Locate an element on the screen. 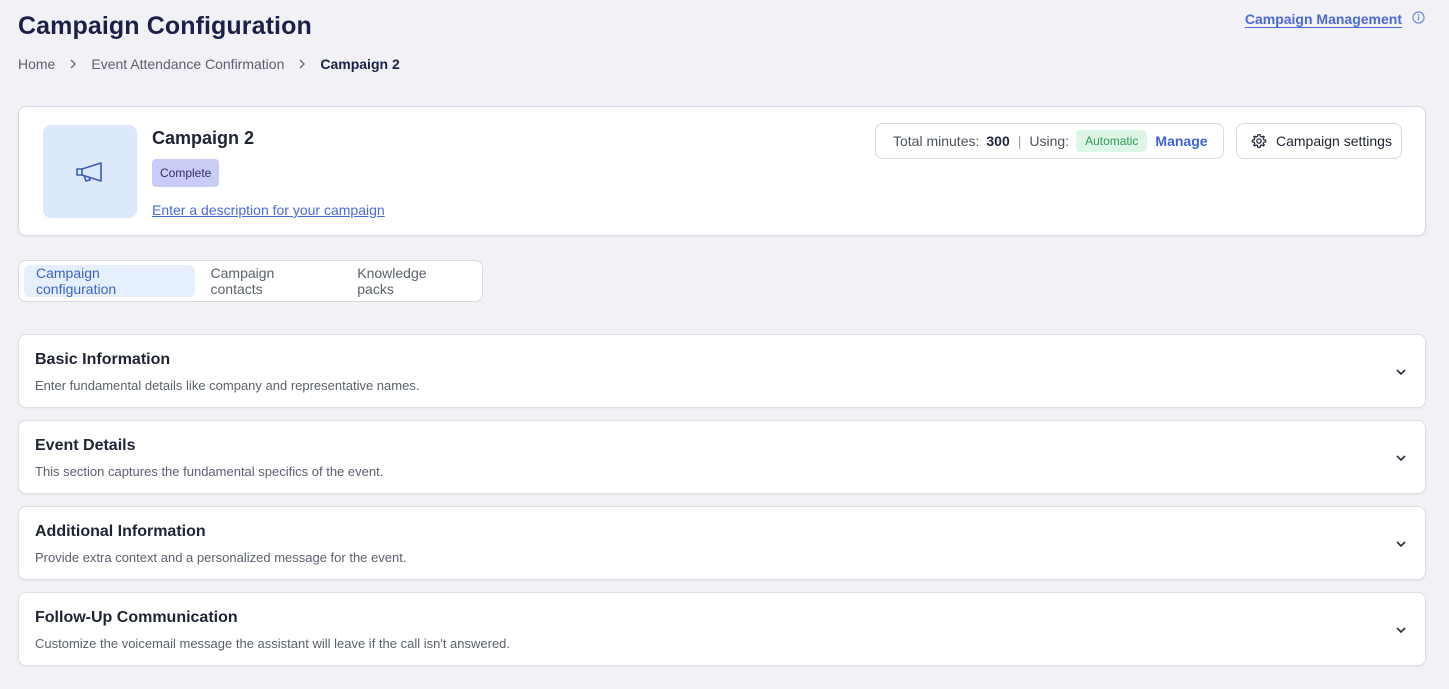 The height and width of the screenshot is (689, 1449). tab-knowledge-packs: Knowledge packs is located at coordinates (411, 281).